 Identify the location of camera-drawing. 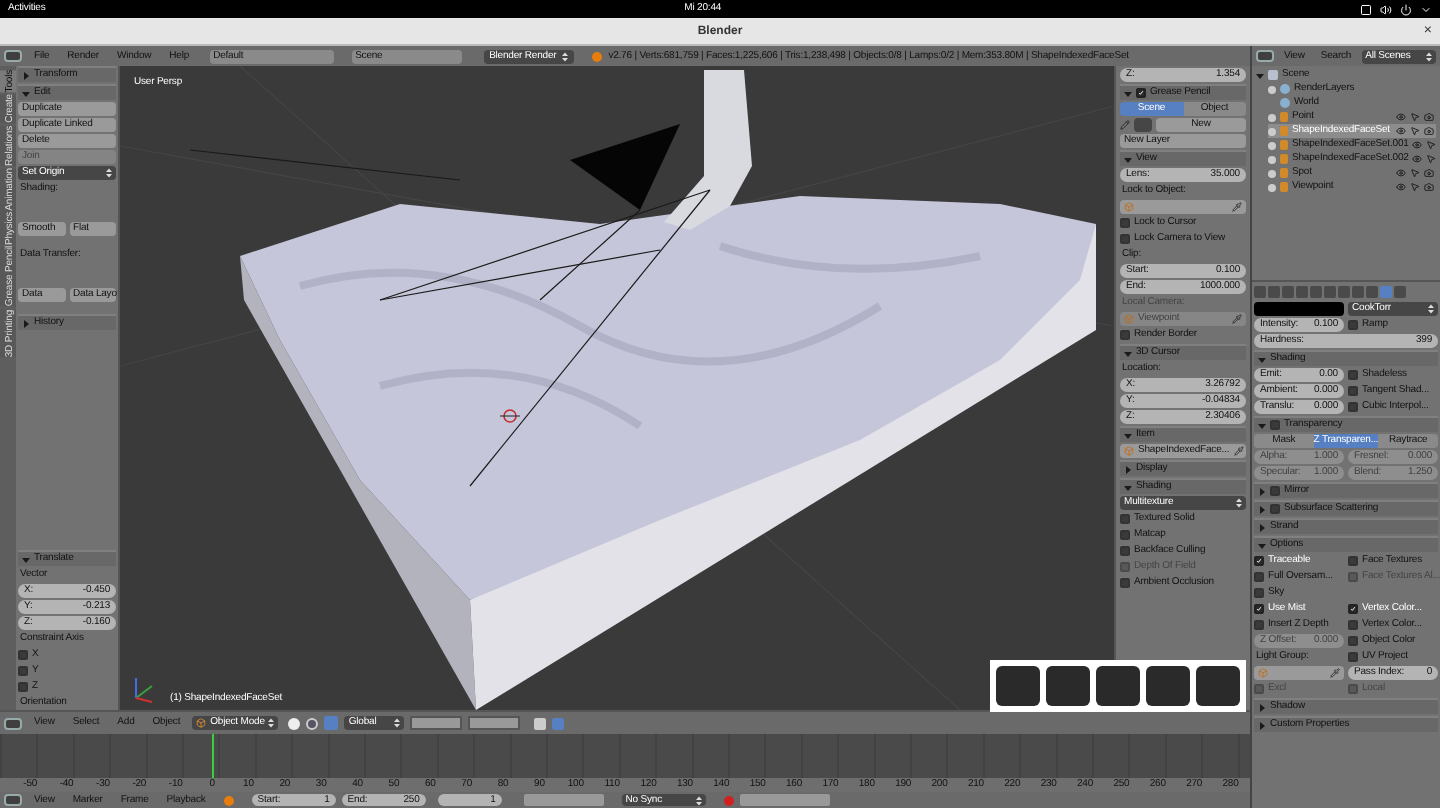
(625, 167).